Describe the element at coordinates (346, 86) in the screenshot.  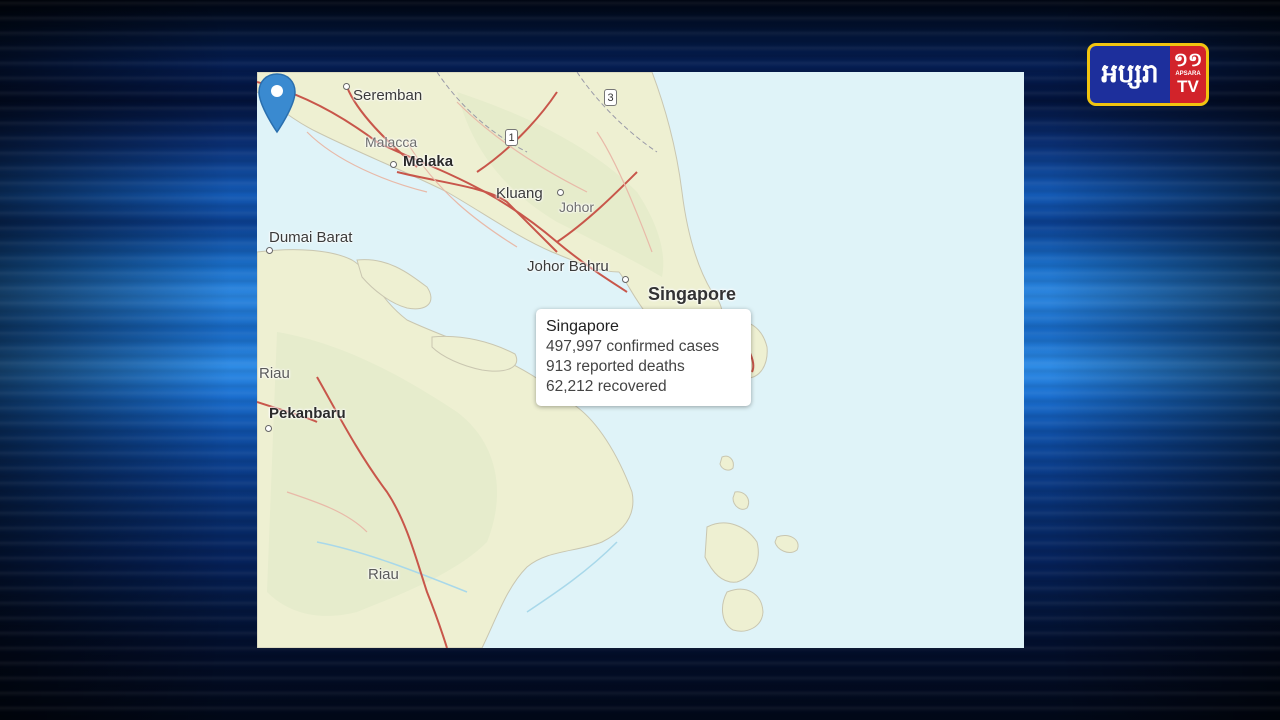
I see `town-dot-seremban` at that location.